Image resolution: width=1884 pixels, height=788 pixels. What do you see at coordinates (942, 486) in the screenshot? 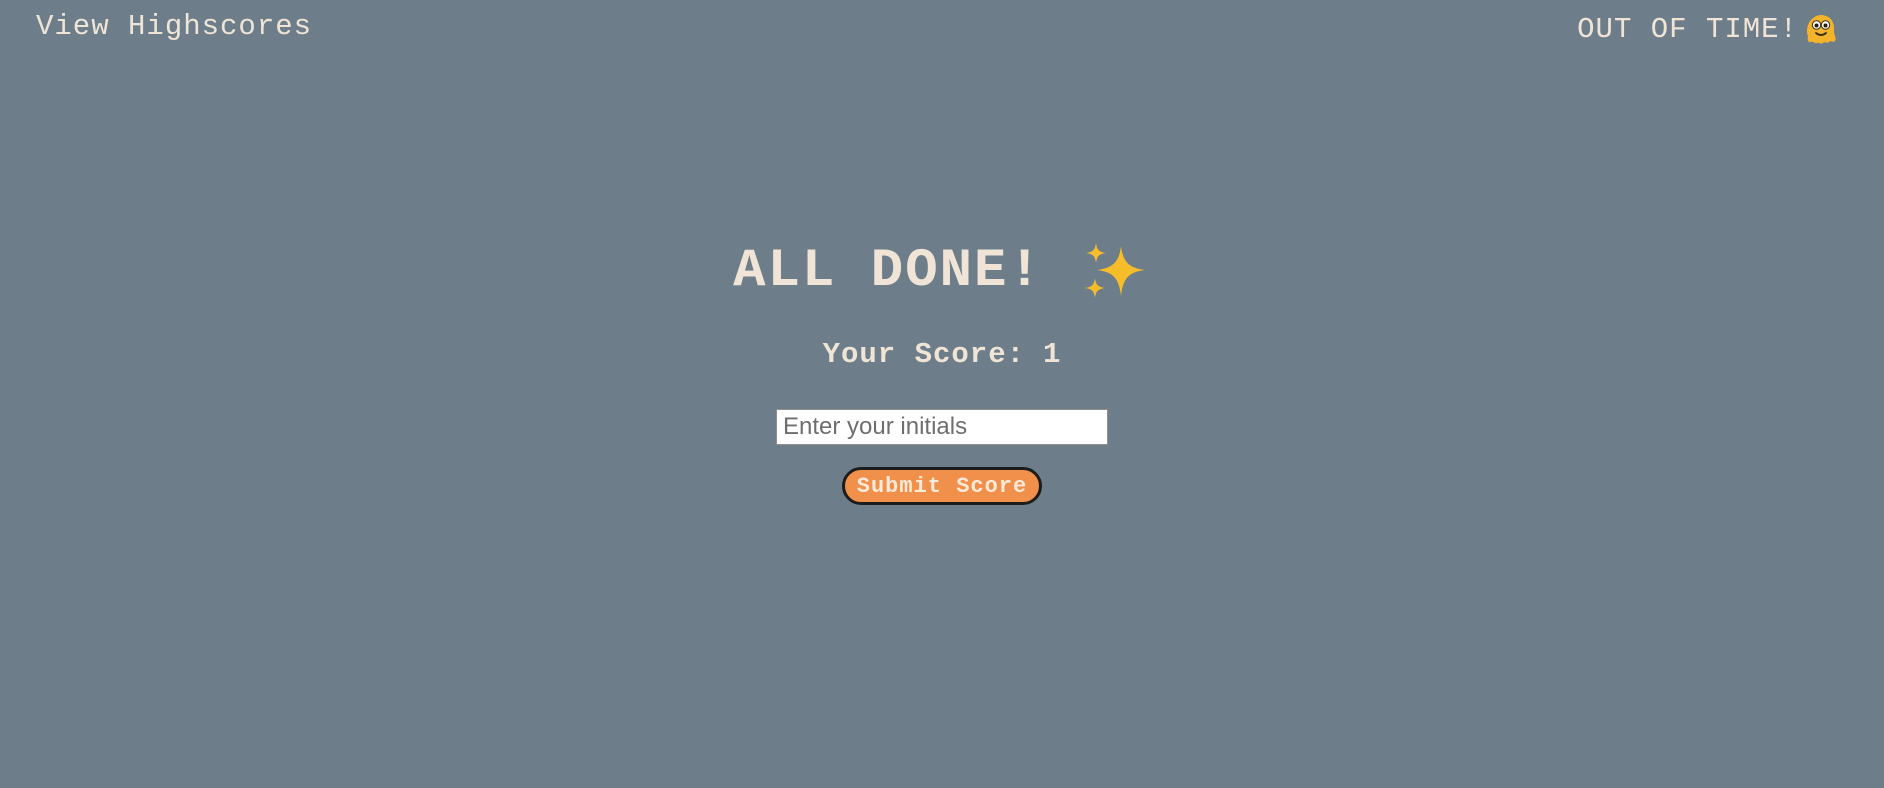
I see `submit-score-button: Submit Score` at bounding box center [942, 486].